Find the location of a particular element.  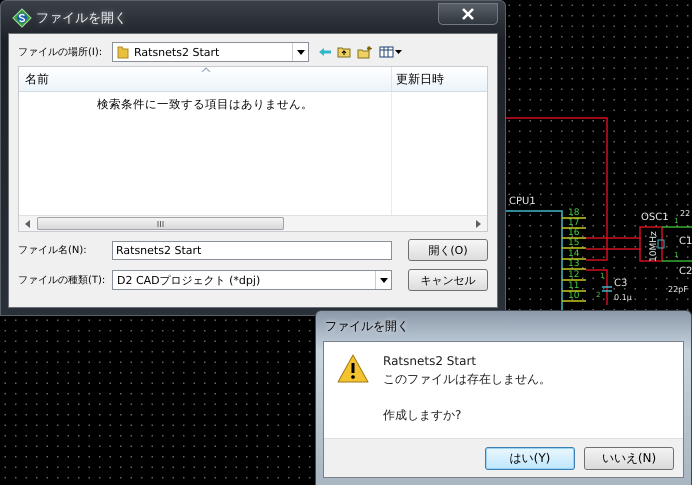

capacitor-label: C1 is located at coordinates (685, 241).